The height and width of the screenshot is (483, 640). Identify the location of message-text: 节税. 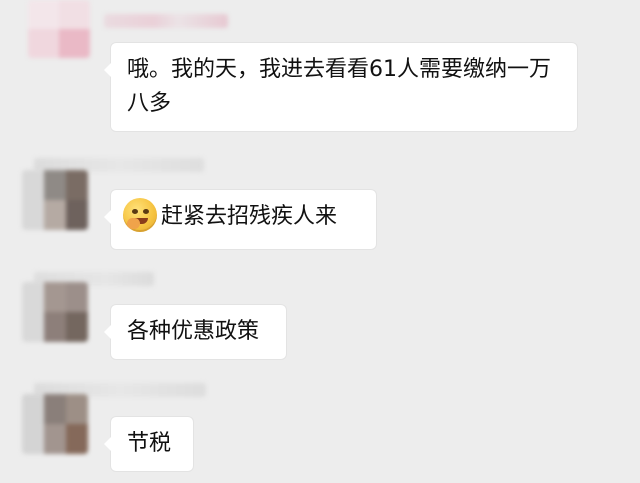
(149, 443).